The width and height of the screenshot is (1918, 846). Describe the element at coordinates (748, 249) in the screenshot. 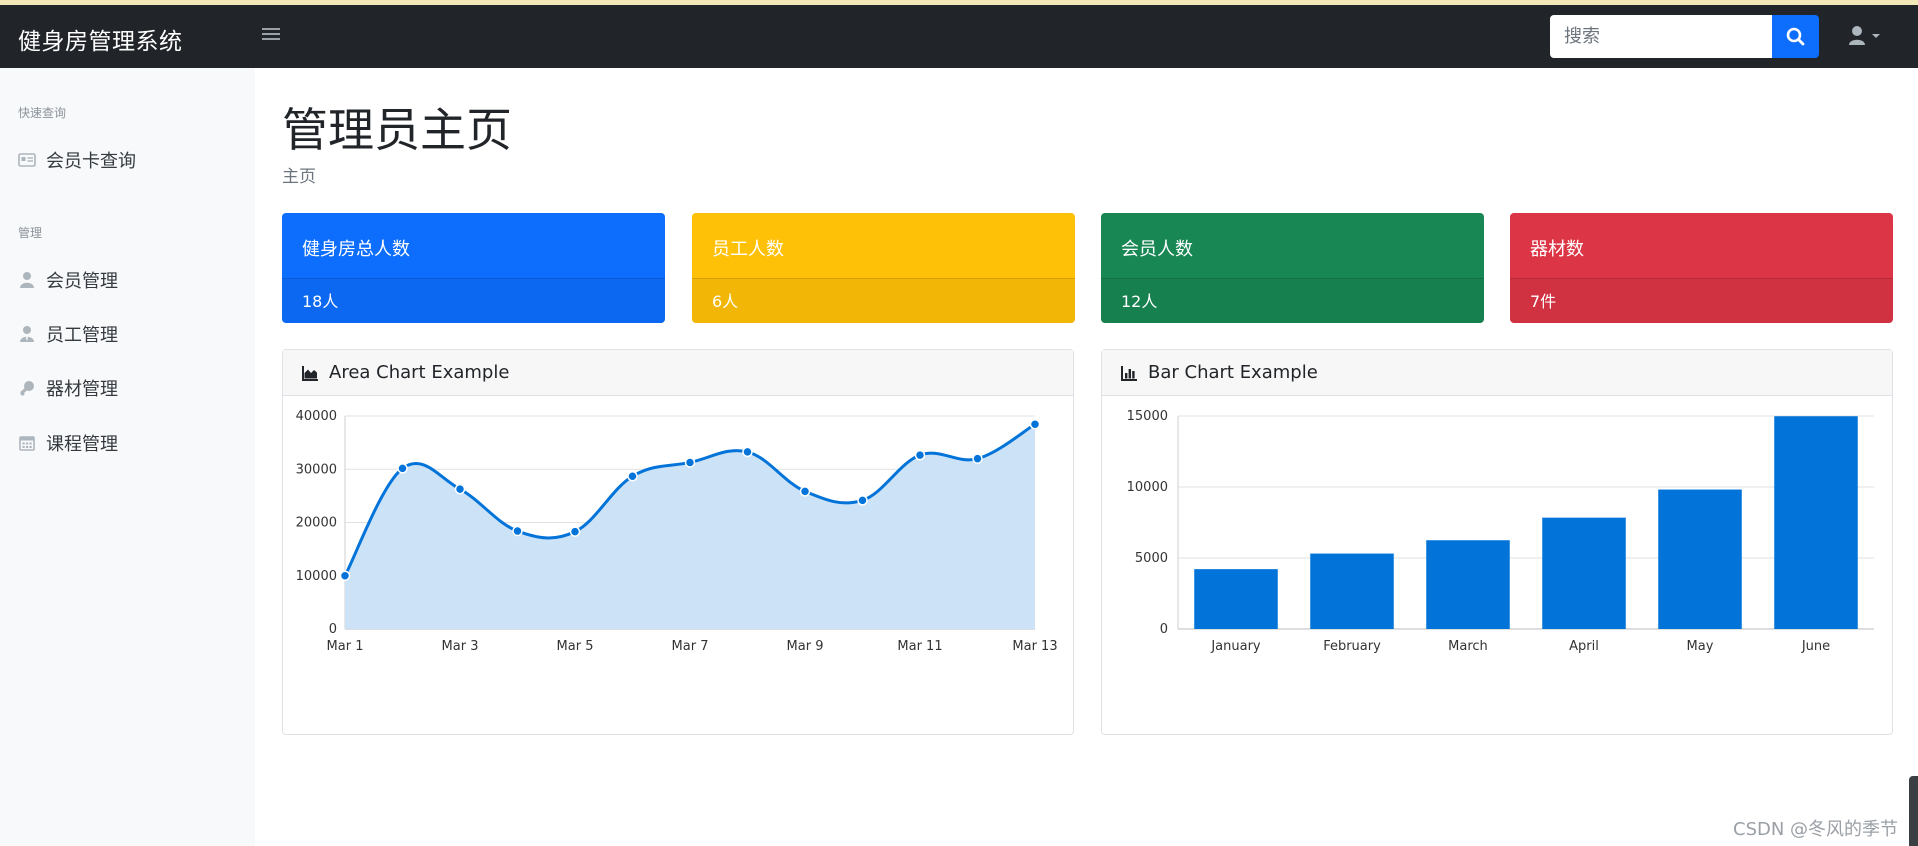

I see `stat-card-title: 员工人数` at that location.